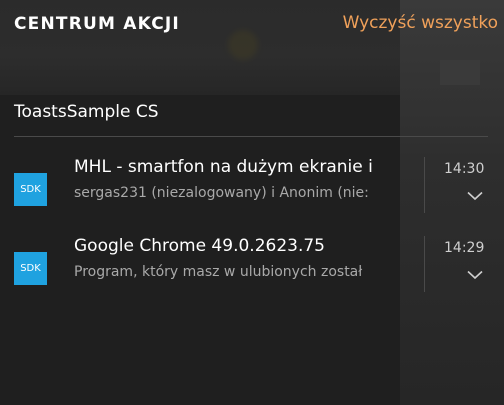 Image resolution: width=504 pixels, height=405 pixels. I want to click on notification-time: 14:29, so click(464, 248).